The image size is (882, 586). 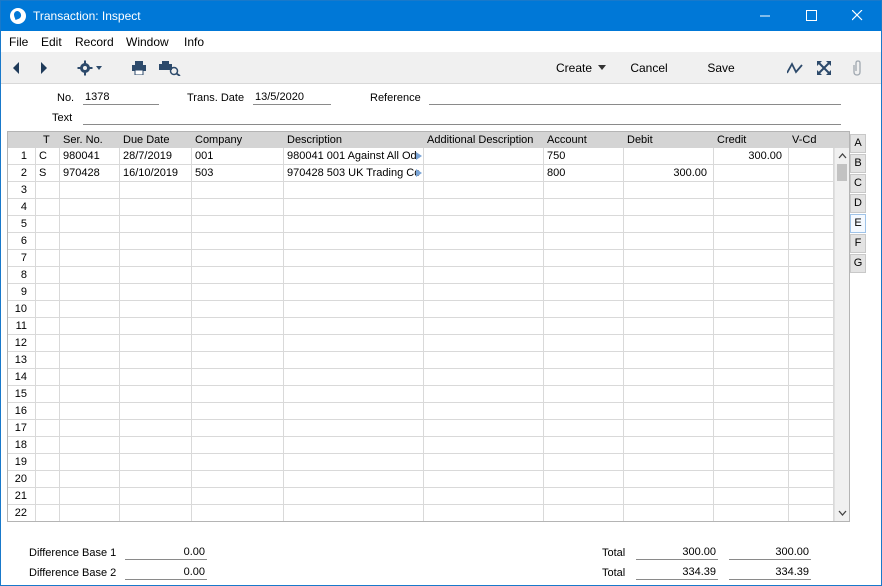 What do you see at coordinates (90, 68) in the screenshot?
I see `operations-menu-button` at bounding box center [90, 68].